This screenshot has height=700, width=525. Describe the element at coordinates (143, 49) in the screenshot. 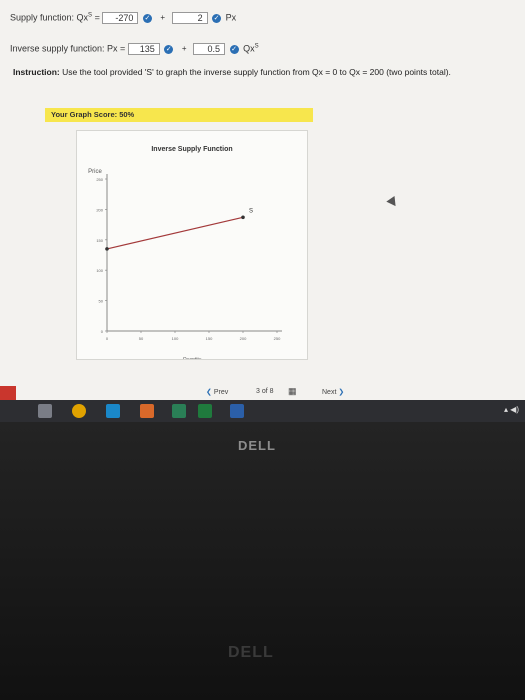

I see `inverse-intercept-input: 135` at that location.